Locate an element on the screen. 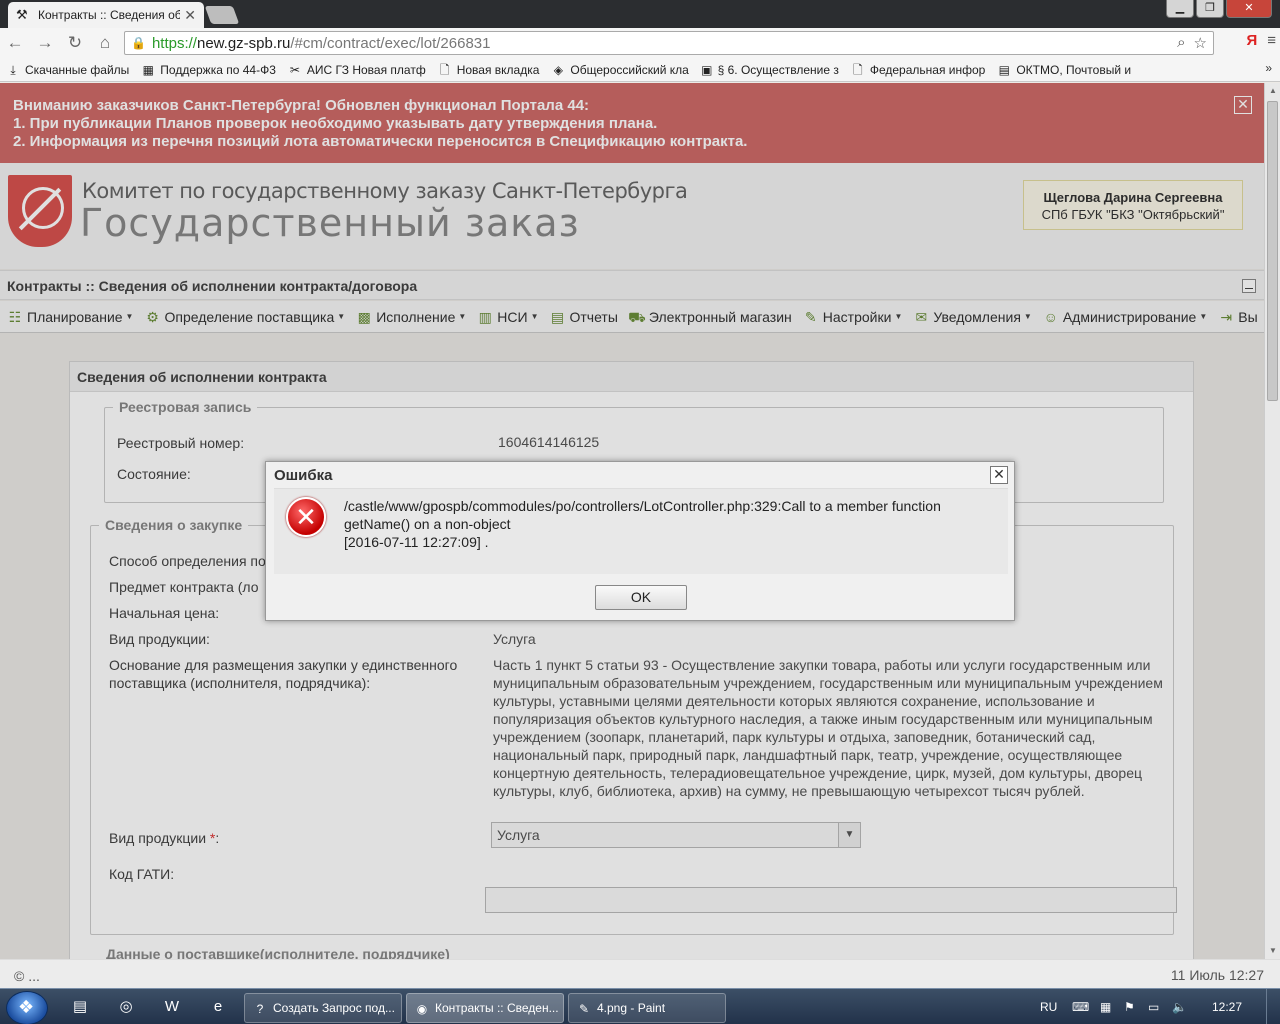  window-close-button: ✕ is located at coordinates (1249, 9).